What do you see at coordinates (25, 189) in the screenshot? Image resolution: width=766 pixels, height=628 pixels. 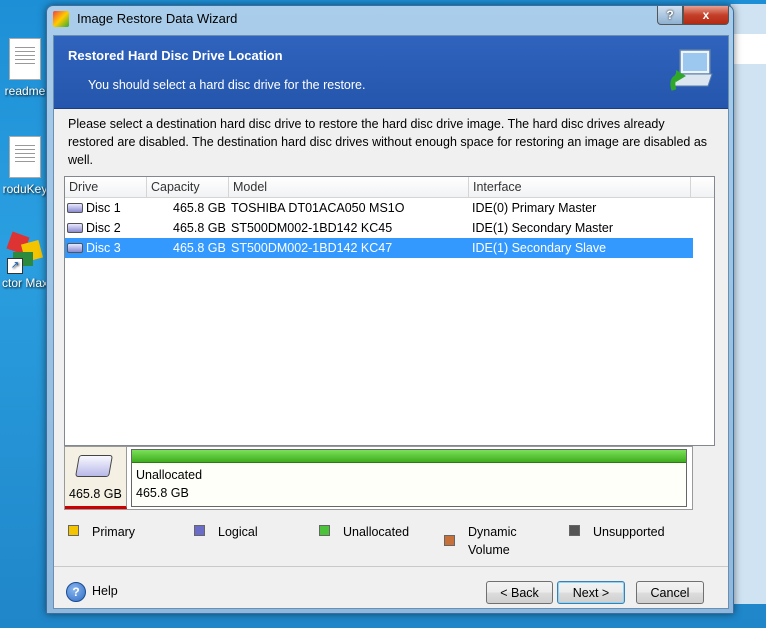 I see `desktop-icon-label: roduKey` at bounding box center [25, 189].